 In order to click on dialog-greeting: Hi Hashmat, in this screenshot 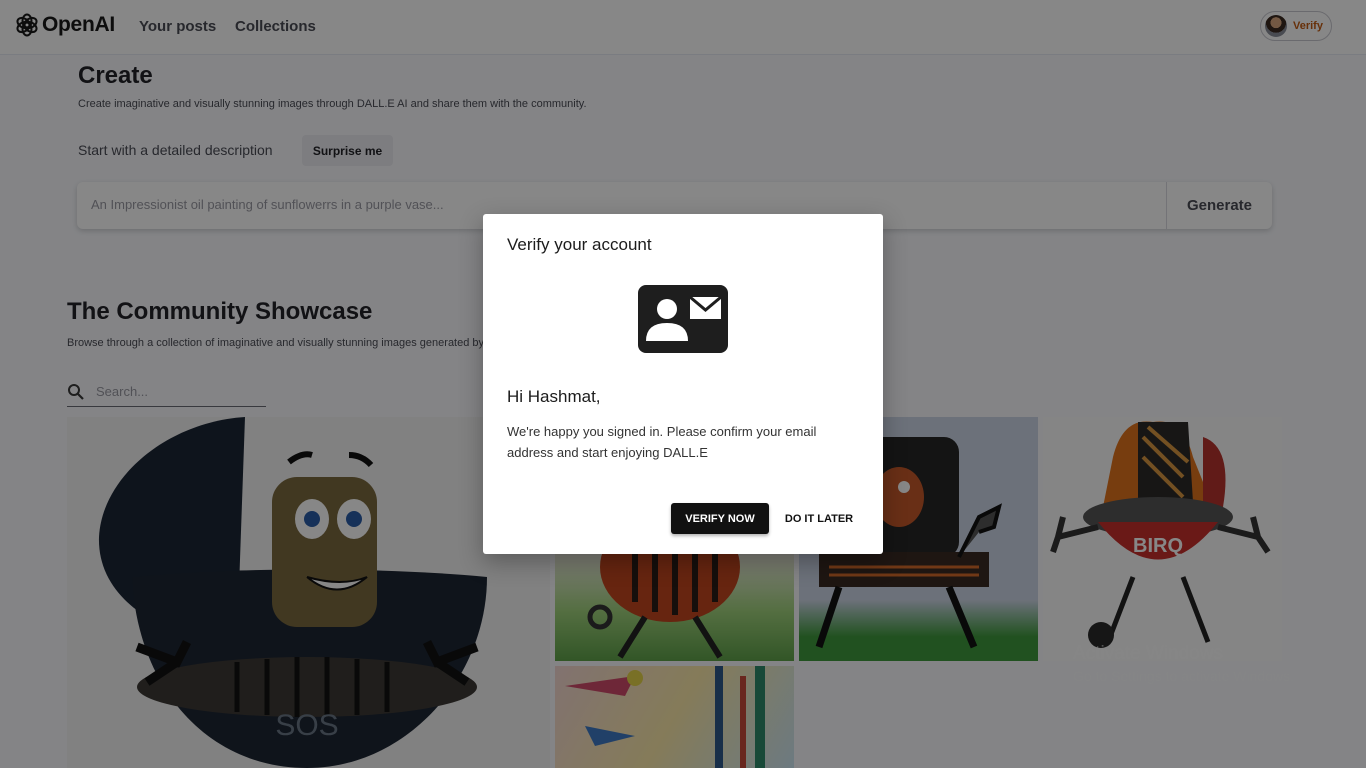, I will do `click(554, 396)`.